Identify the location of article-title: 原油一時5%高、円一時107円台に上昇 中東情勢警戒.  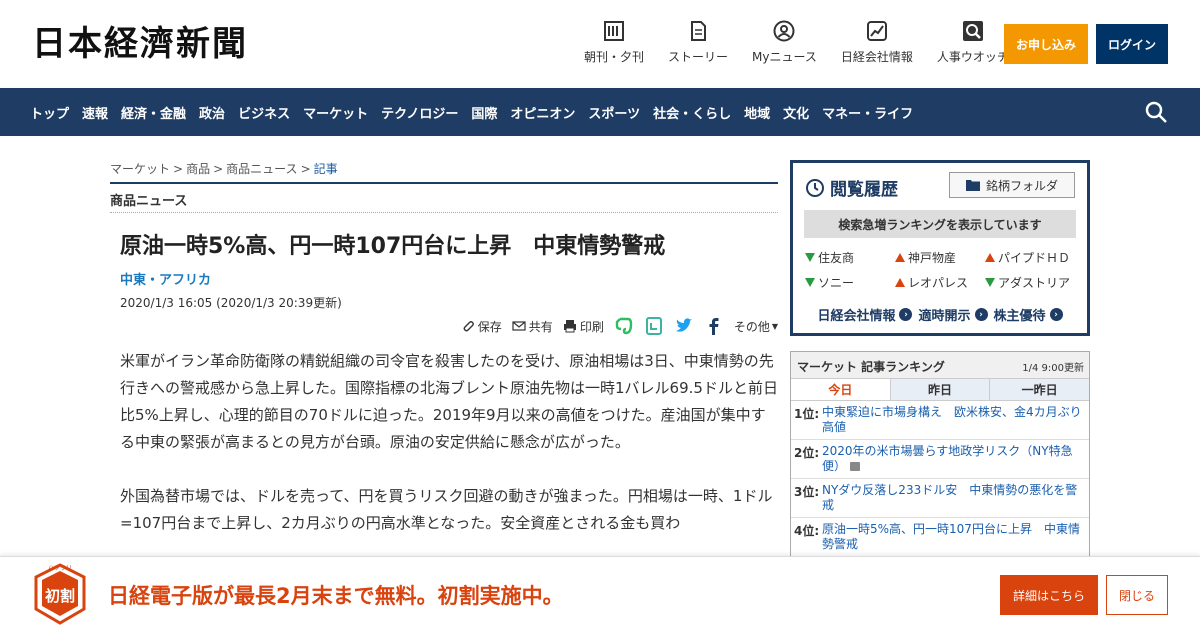
(393, 246).